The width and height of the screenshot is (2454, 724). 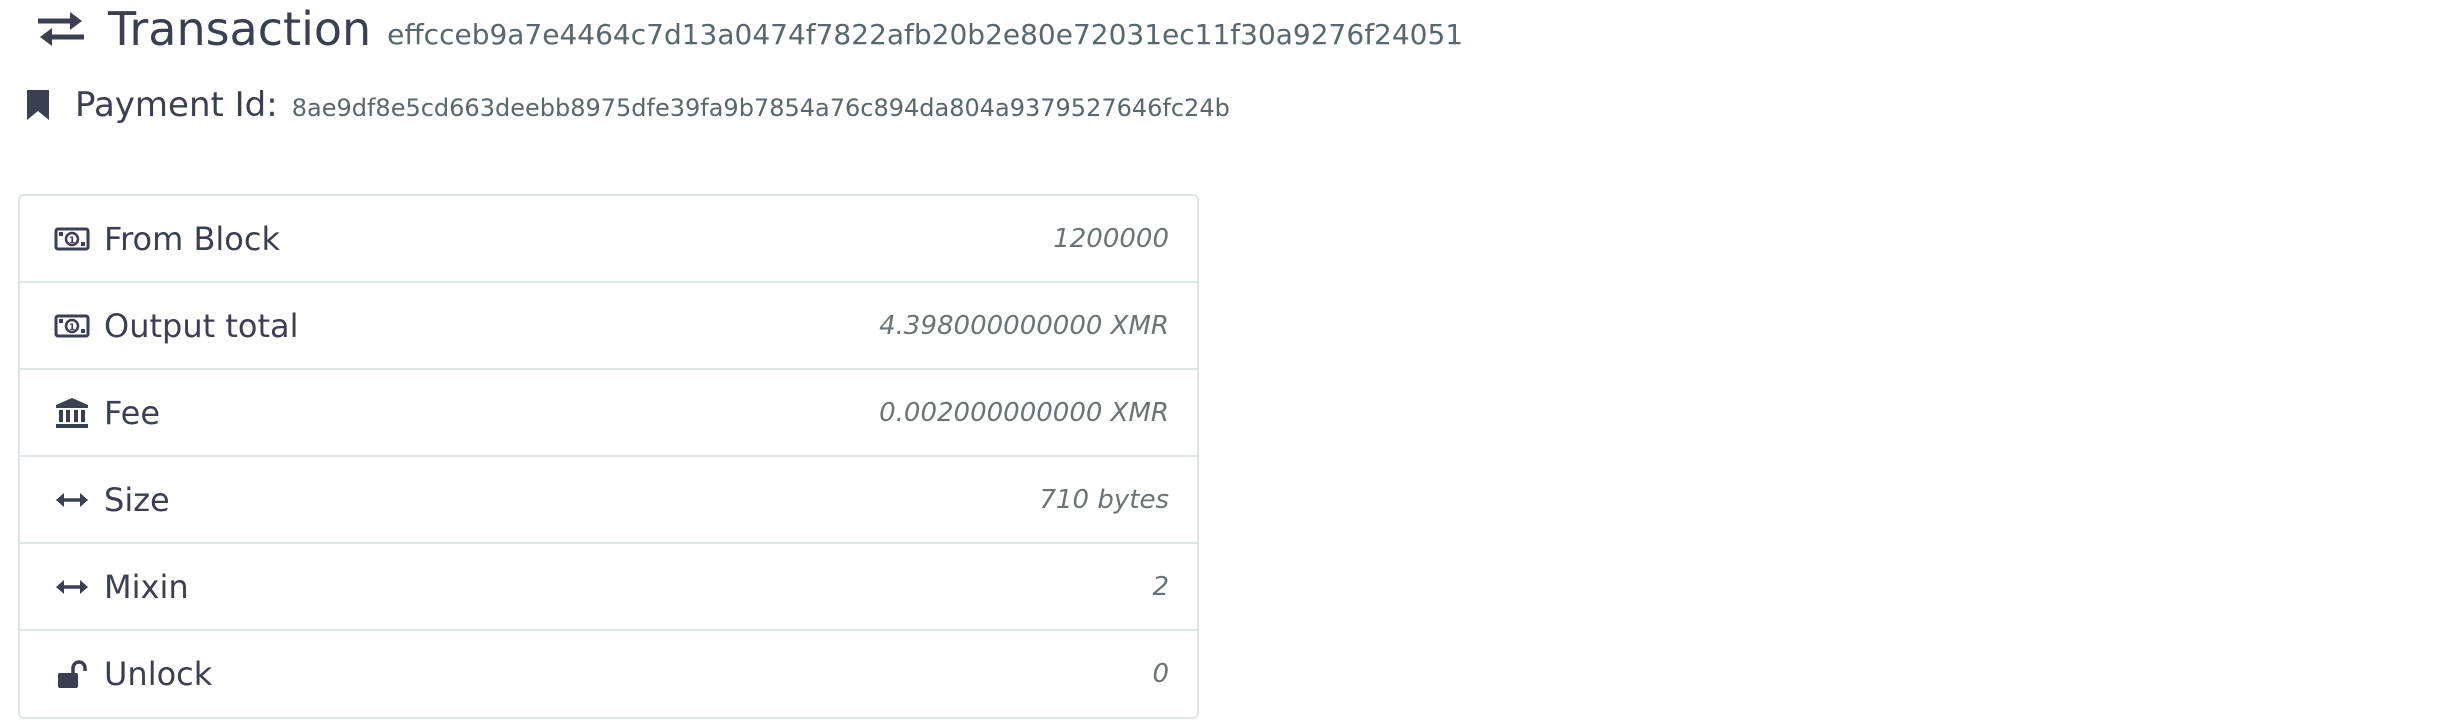 I want to click on detail-row-mixin: Mixin 2, so click(x=608, y=587).